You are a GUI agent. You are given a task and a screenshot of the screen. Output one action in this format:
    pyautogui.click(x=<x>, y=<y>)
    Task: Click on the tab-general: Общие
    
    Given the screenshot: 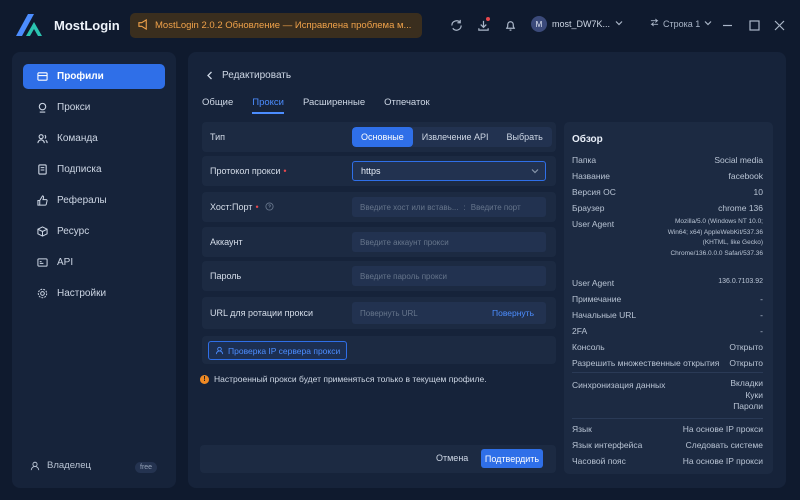 What is the action you would take?
    pyautogui.click(x=222, y=105)
    